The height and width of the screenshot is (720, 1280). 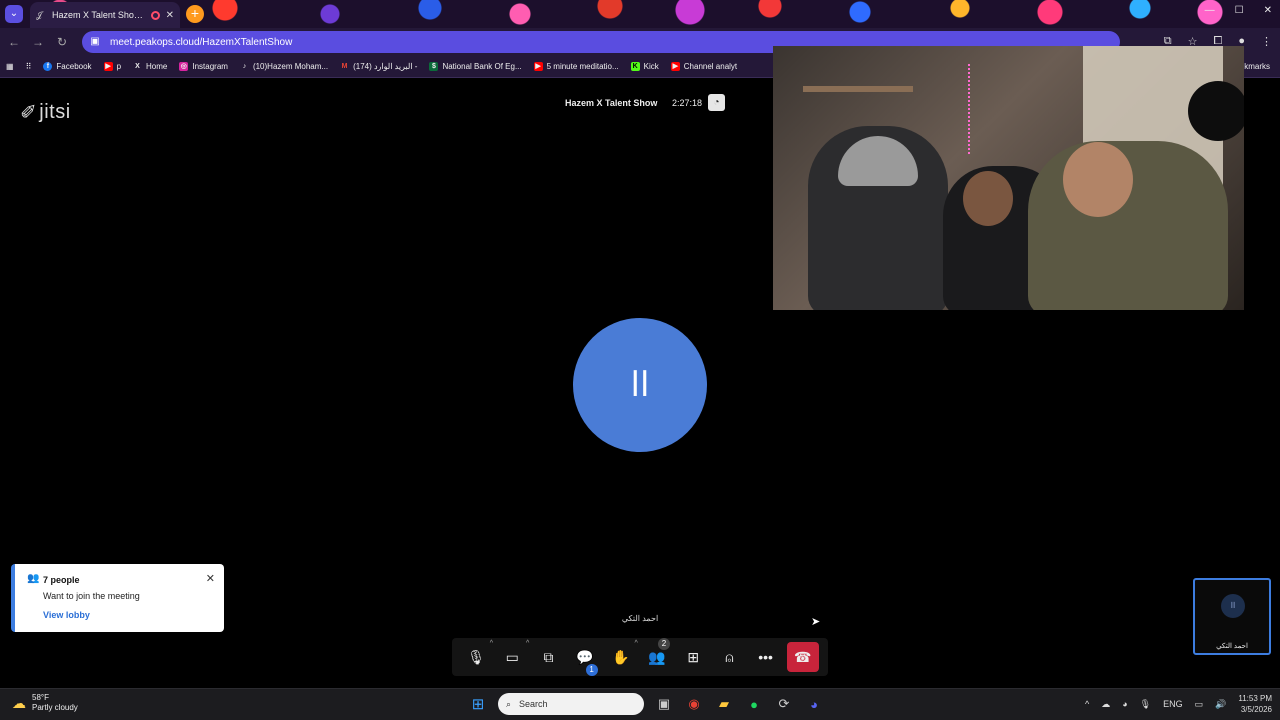 I want to click on taskbar-search: ⌕ Search, so click(x=571, y=704).